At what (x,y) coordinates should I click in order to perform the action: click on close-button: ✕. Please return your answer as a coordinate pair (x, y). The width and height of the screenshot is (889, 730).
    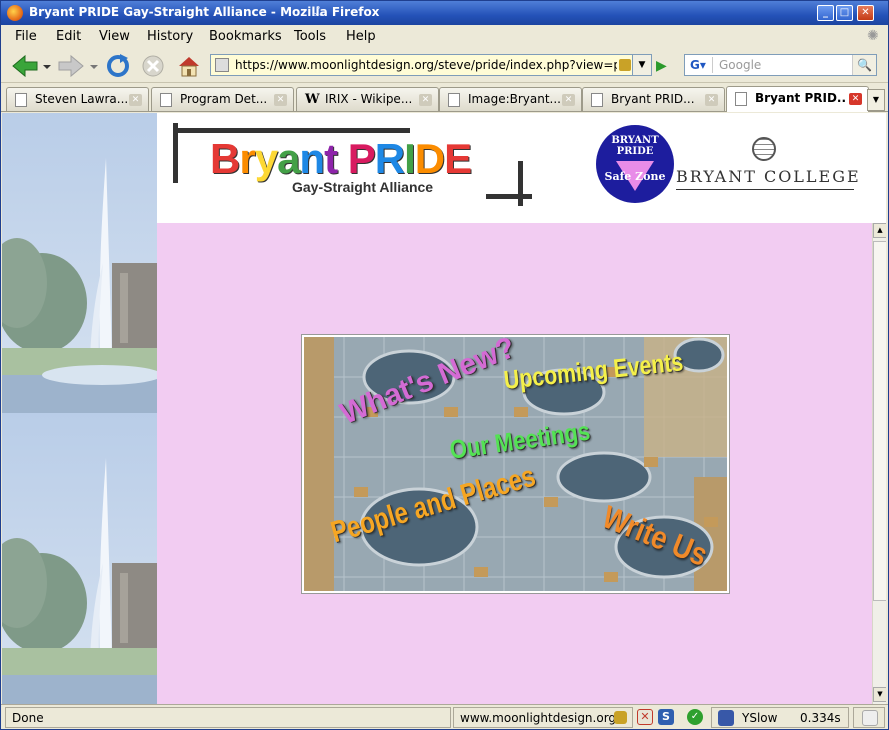
    Looking at the image, I should click on (865, 13).